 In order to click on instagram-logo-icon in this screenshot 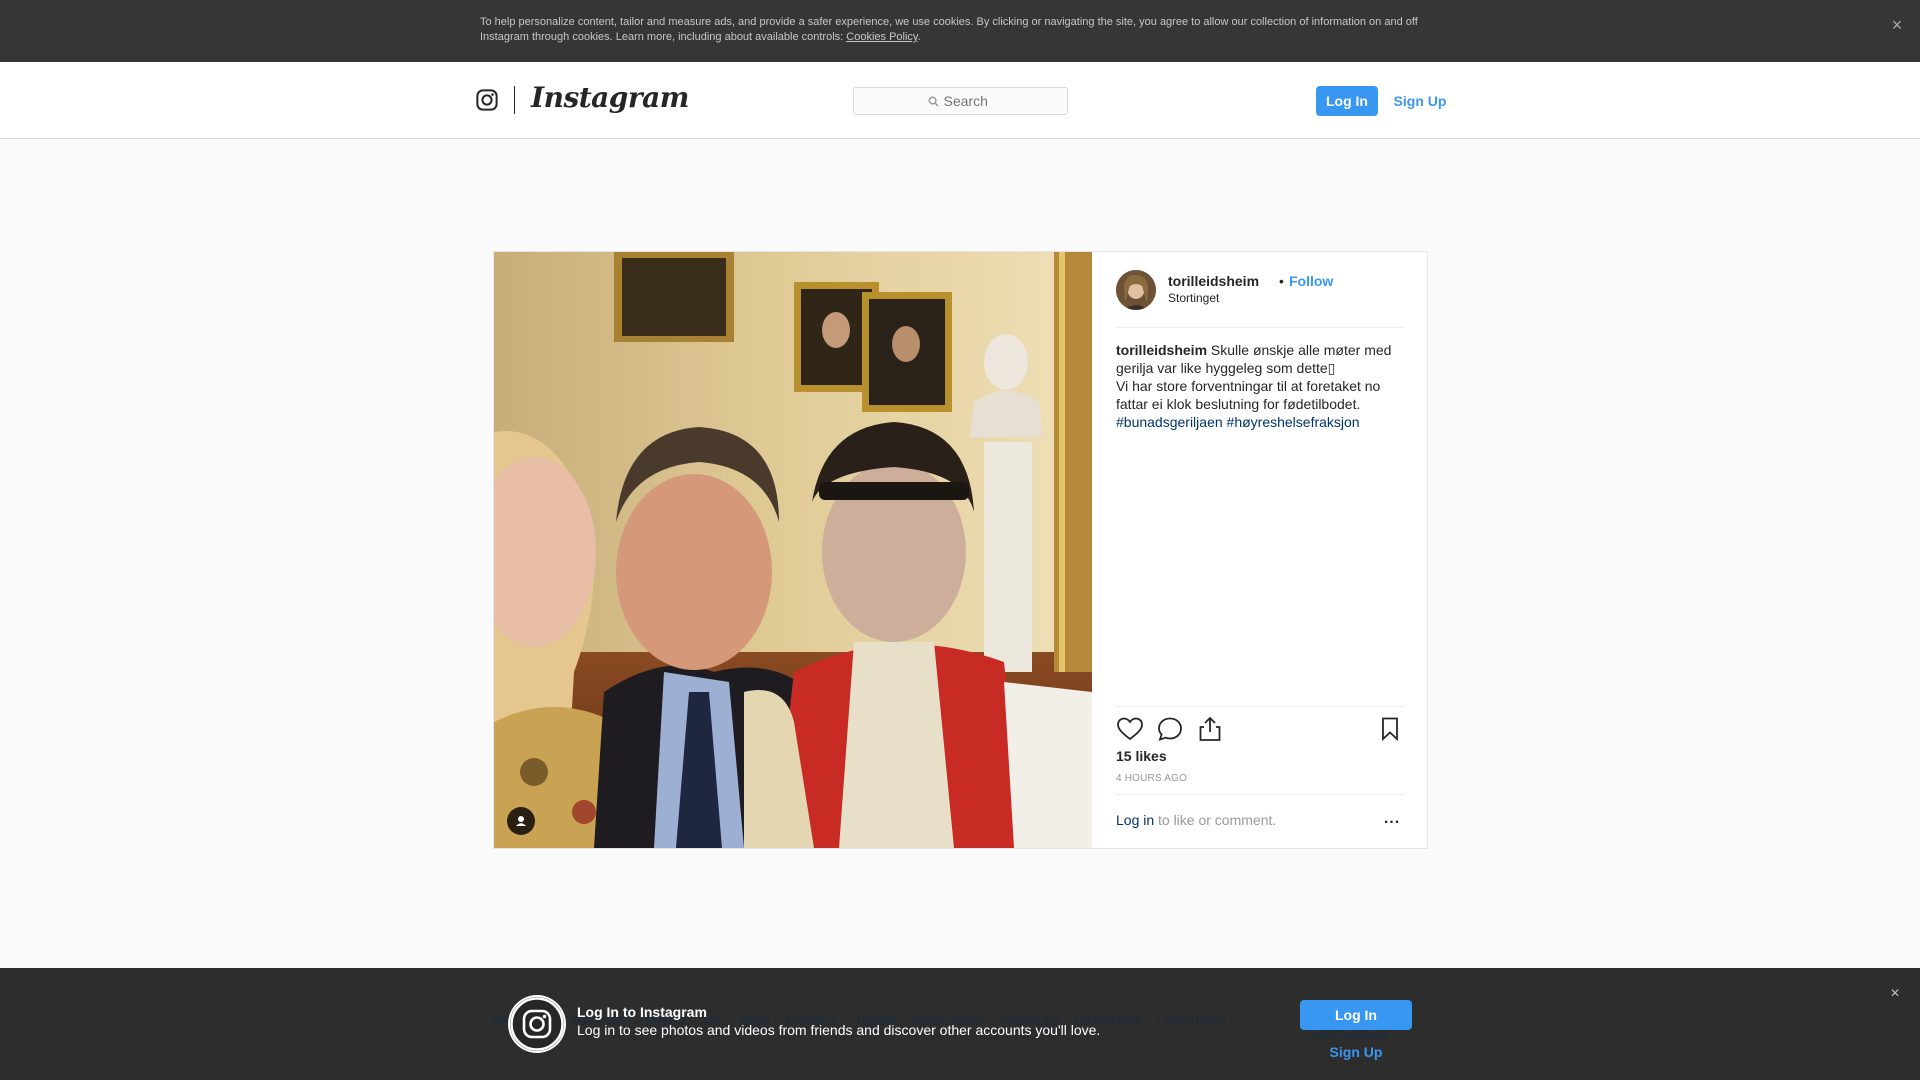, I will do `click(537, 1024)`.